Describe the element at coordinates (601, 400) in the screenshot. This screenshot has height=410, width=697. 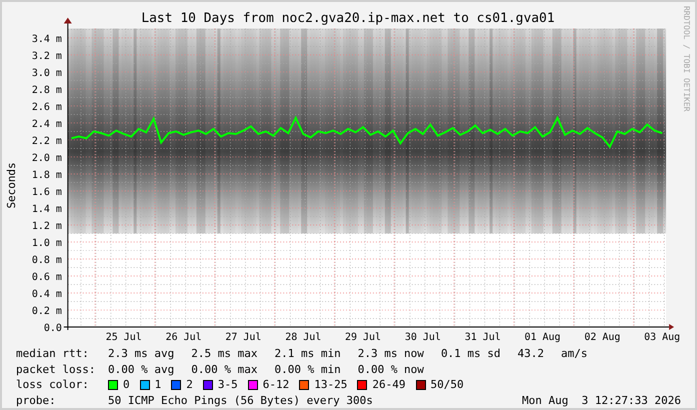
I see `timestamp: Mon Aug 3 12:27:33 2026` at that location.